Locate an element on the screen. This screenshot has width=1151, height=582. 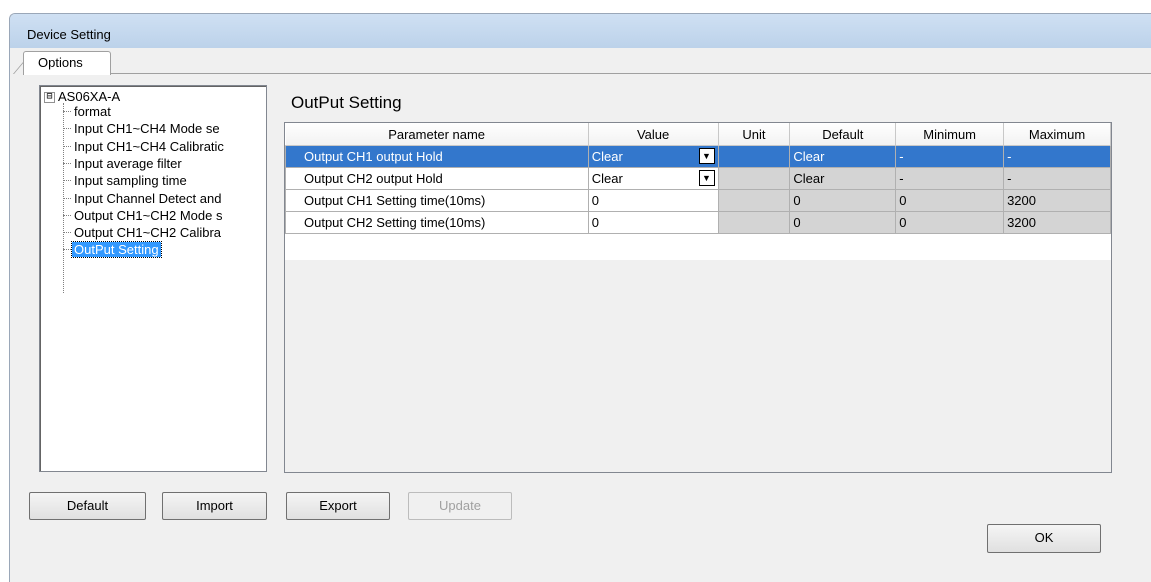
update-button: Update is located at coordinates (460, 506).